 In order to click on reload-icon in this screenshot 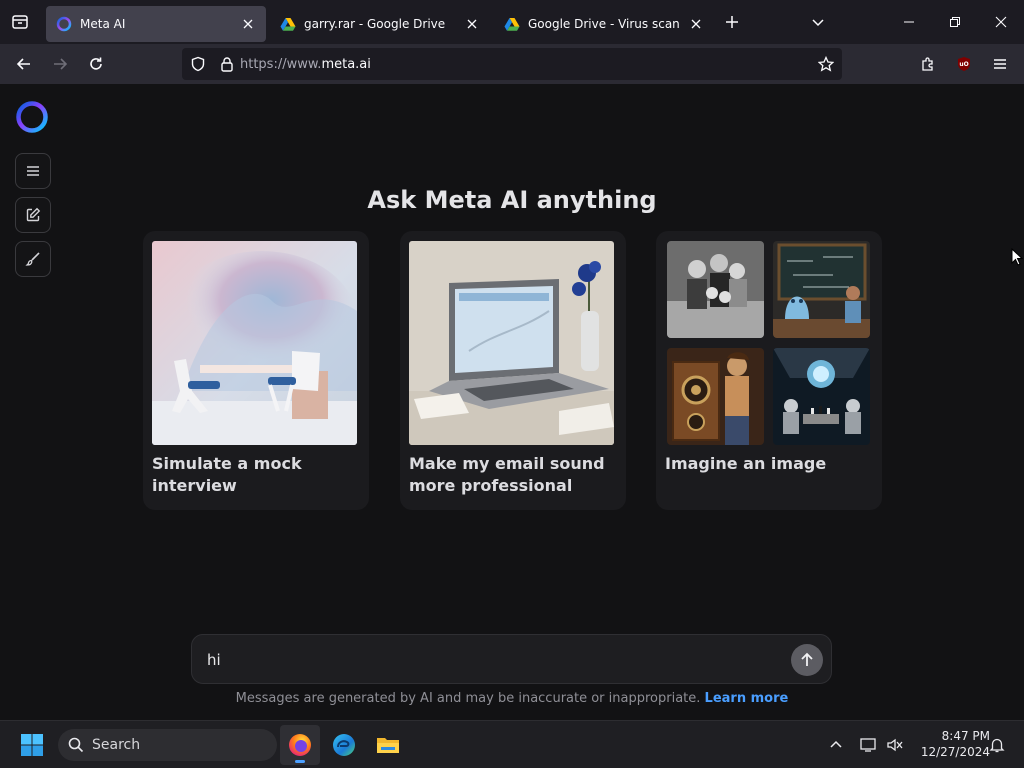, I will do `click(96, 63)`.